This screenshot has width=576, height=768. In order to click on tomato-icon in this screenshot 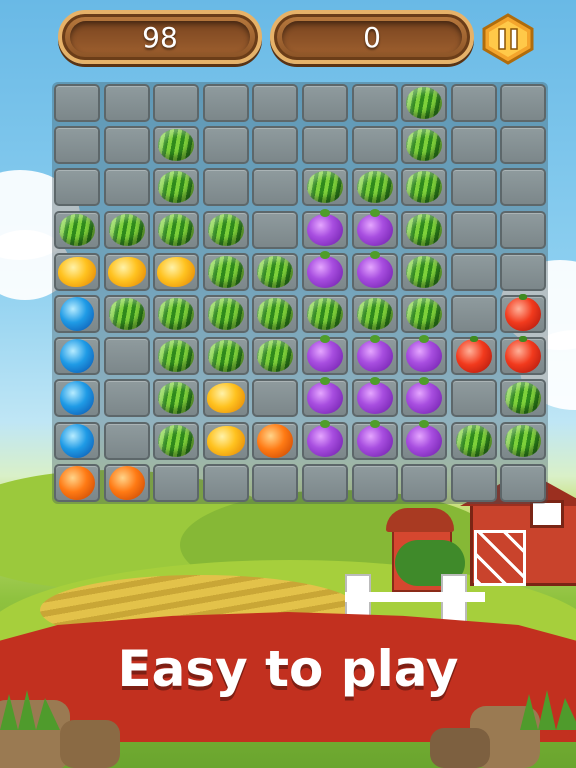, I will do `click(473, 355)`.